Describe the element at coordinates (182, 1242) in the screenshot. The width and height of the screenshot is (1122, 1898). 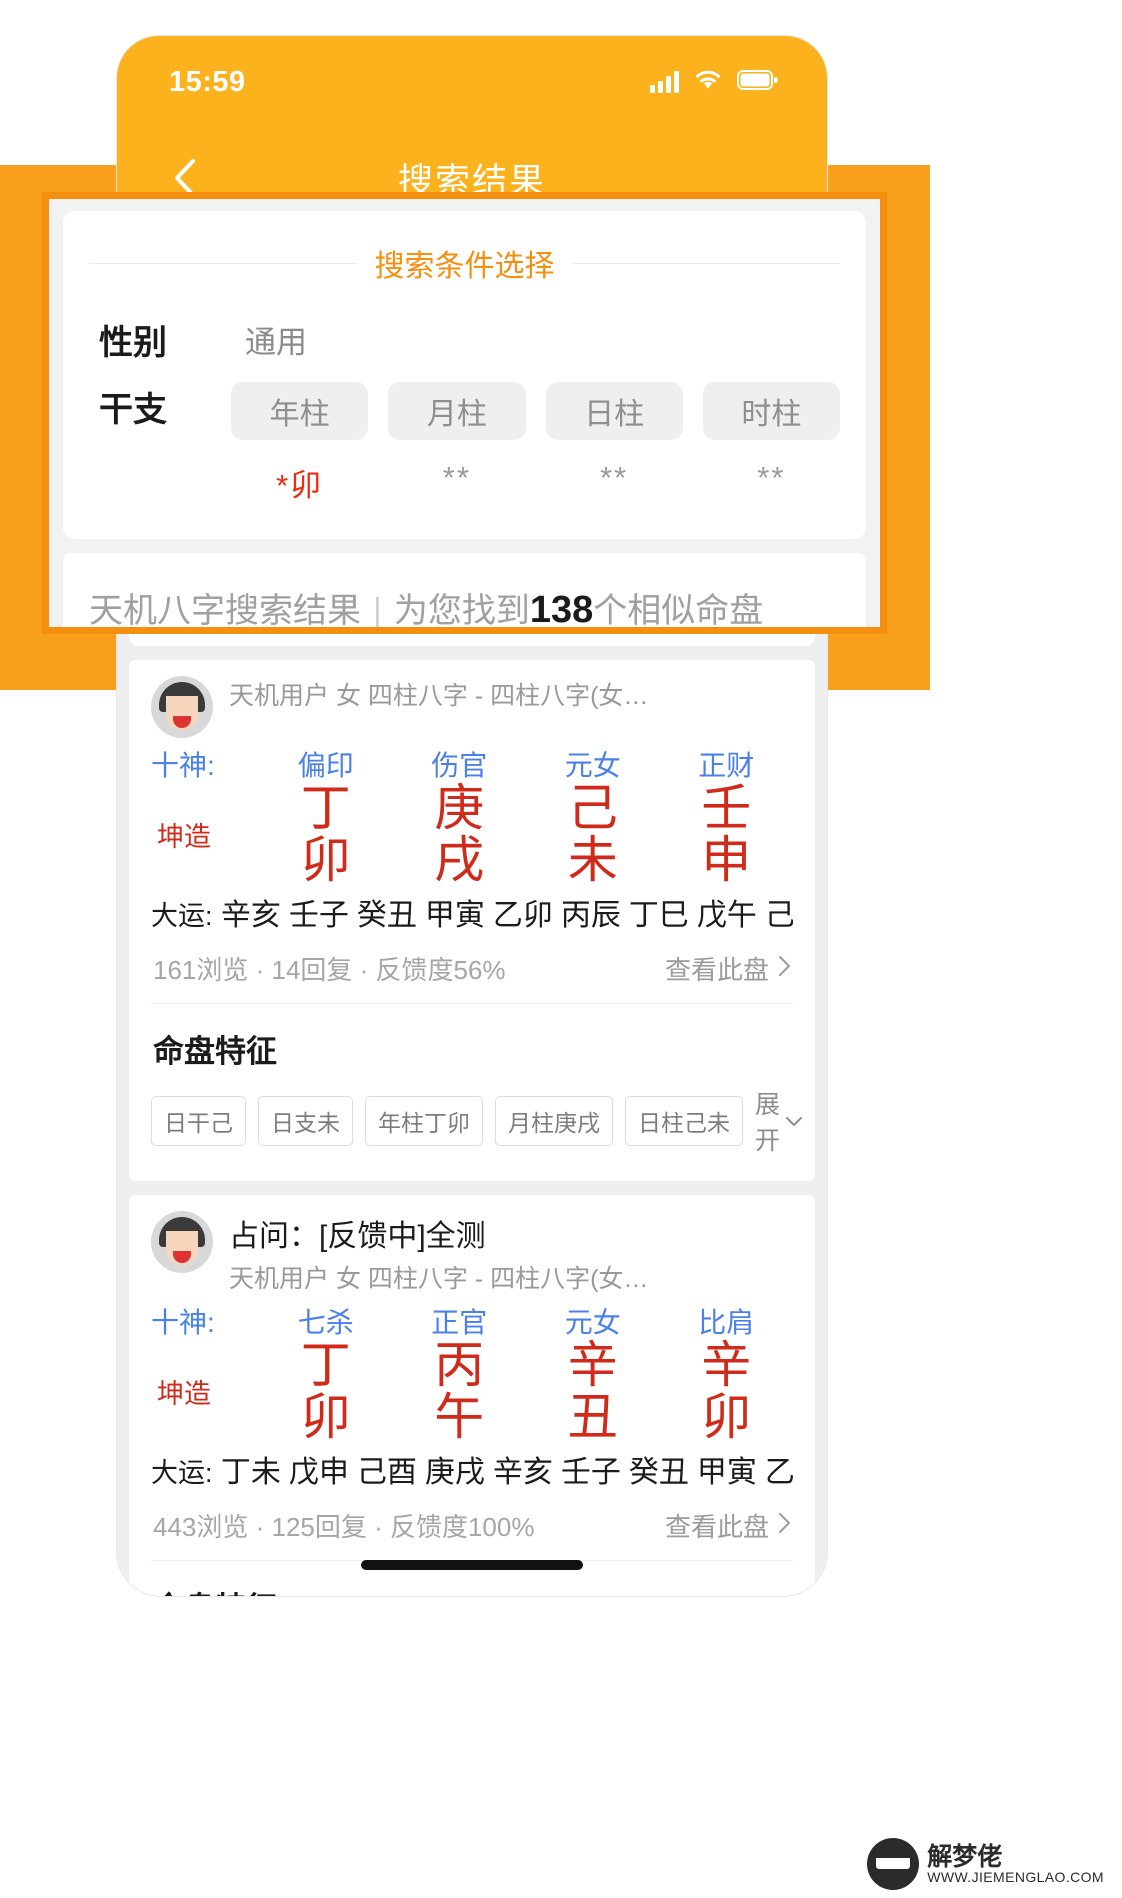
I see `avatar` at that location.